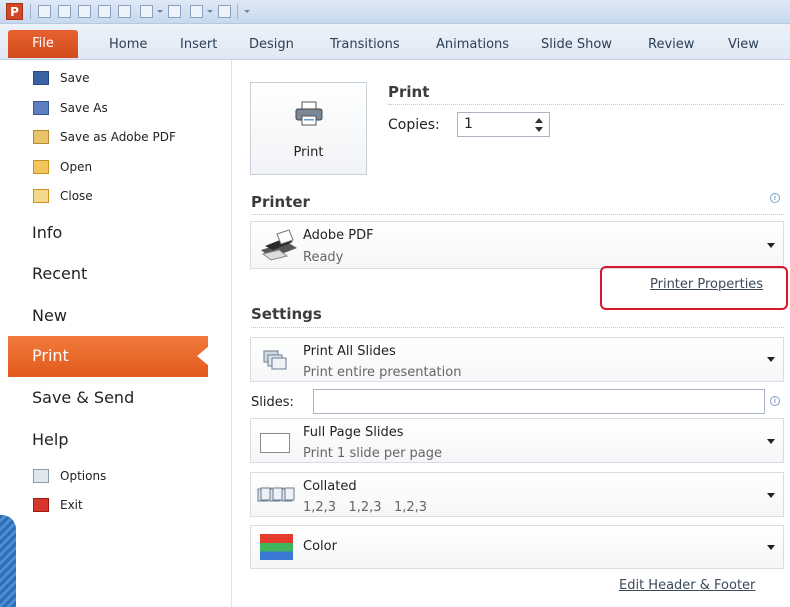 This screenshot has height=607, width=790. Describe the element at coordinates (409, 92) in the screenshot. I see `print-section-title: Print` at that location.